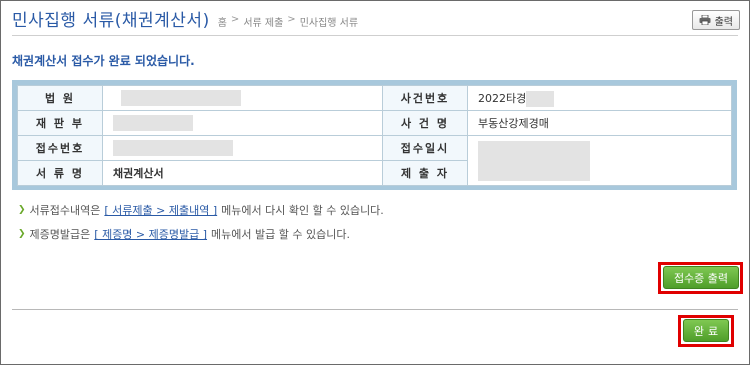 The width and height of the screenshot is (750, 365). What do you see at coordinates (60, 123) in the screenshot?
I see `division-label: 재 판 부` at bounding box center [60, 123].